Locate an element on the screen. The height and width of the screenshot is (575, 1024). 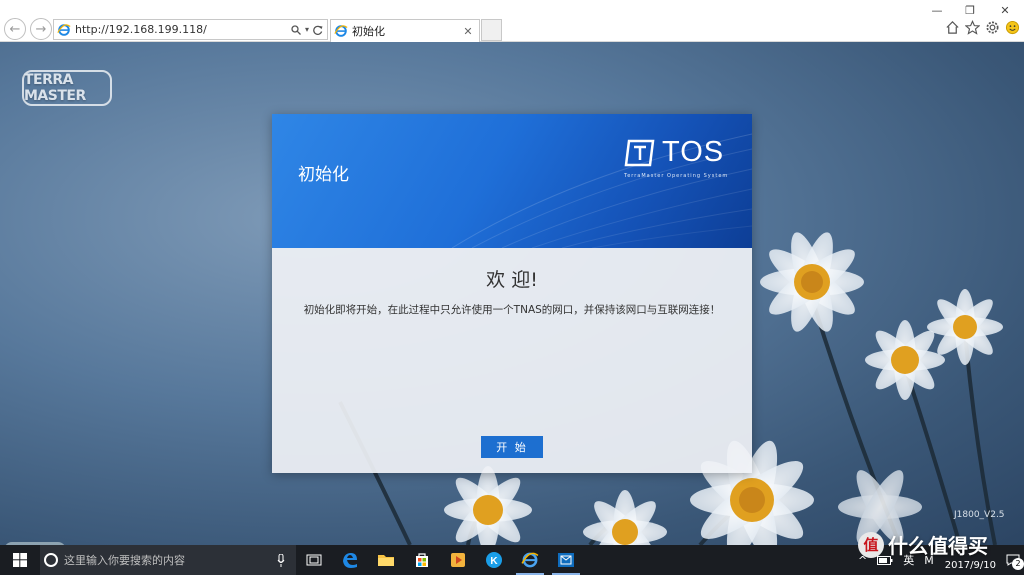
tos-logo: TOS is located at coordinates (674, 152).